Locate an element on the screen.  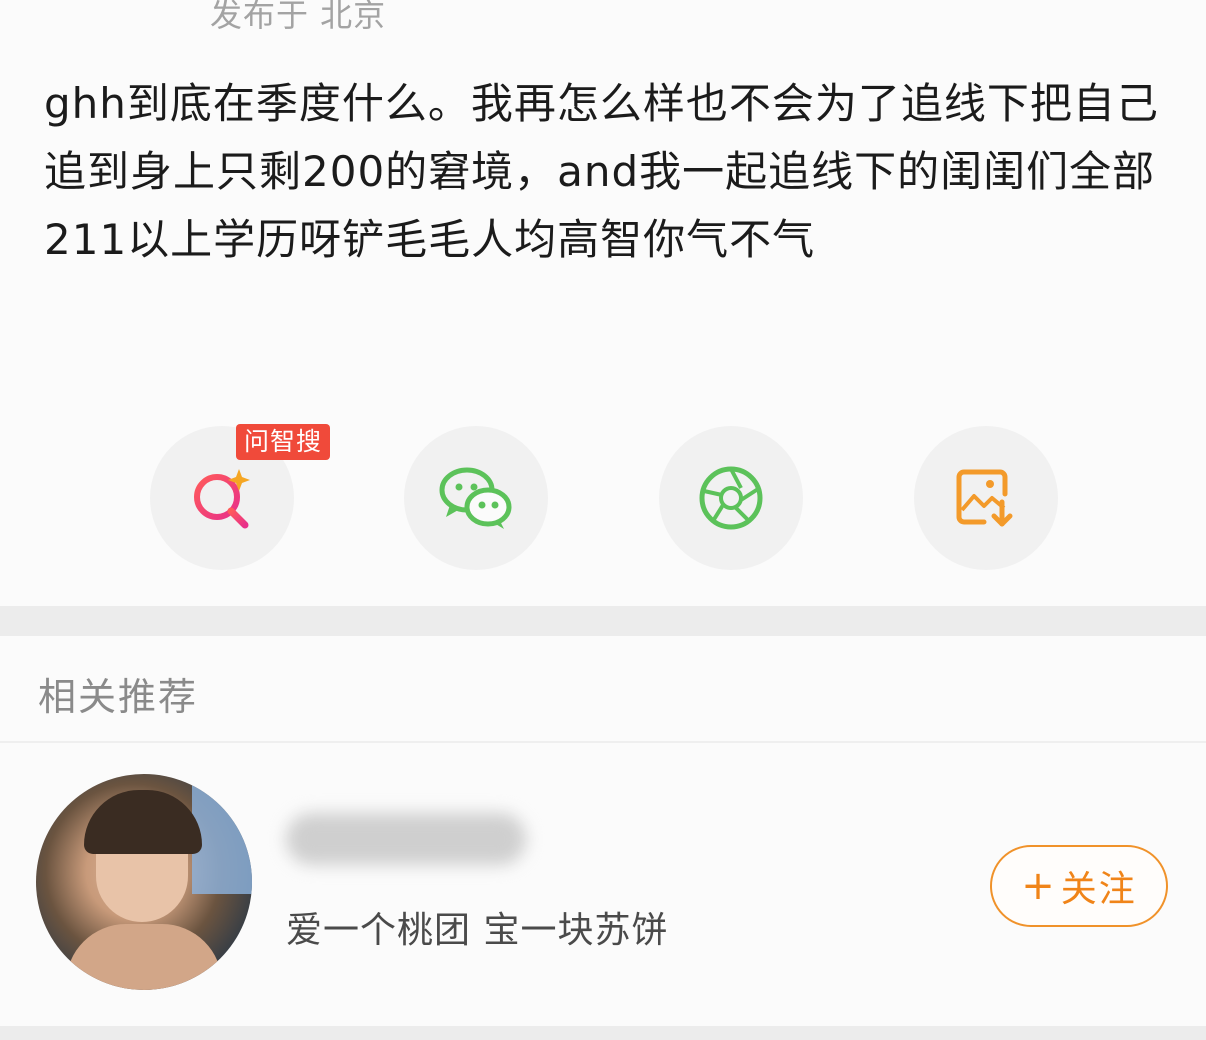
ai-search-badge: 问智搜 is located at coordinates (283, 442).